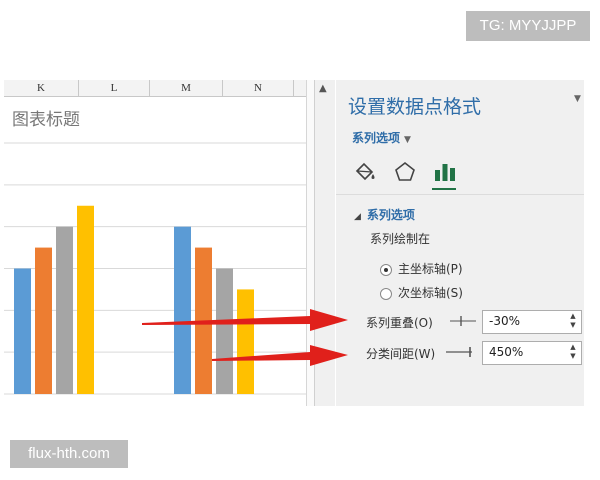 The width and height of the screenshot is (600, 480). I want to click on arrow-to-gap-width, so click(280, 355).